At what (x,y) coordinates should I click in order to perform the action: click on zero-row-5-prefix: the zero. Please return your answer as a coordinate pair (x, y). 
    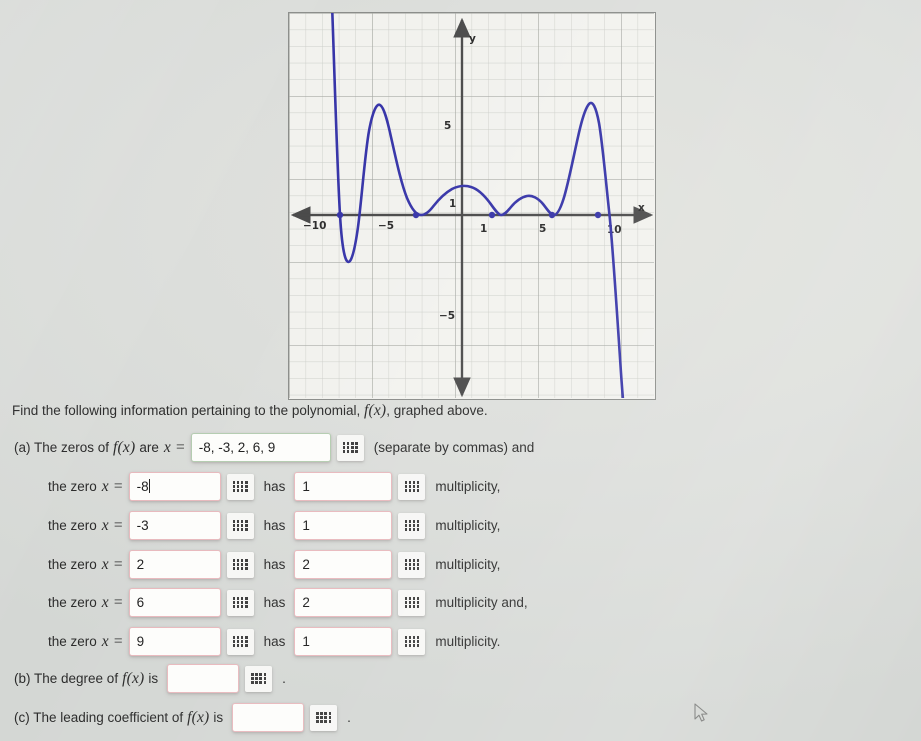
    Looking at the image, I should click on (72, 641).